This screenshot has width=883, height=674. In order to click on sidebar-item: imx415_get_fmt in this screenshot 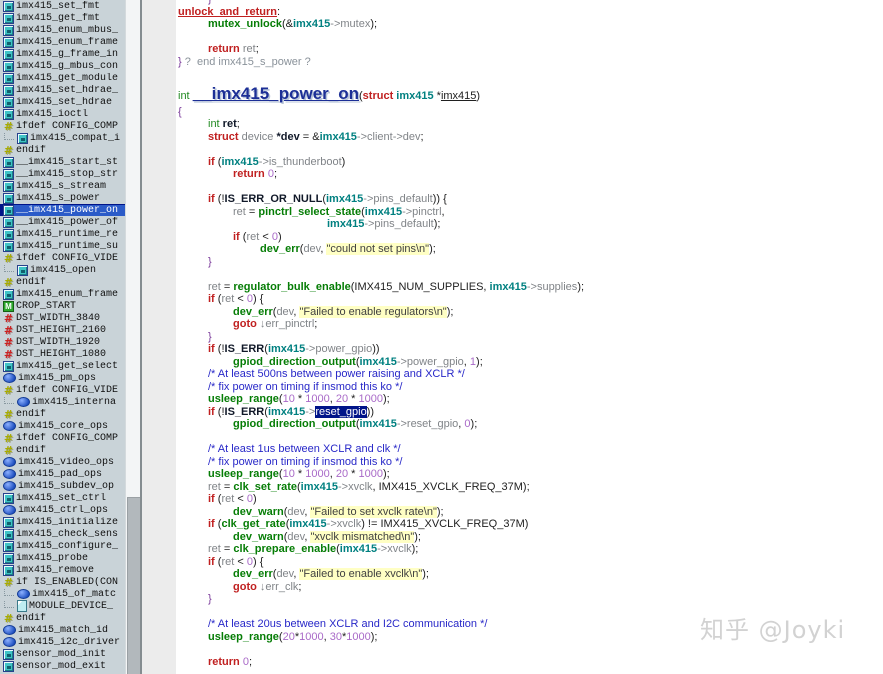, I will do `click(62, 18)`.